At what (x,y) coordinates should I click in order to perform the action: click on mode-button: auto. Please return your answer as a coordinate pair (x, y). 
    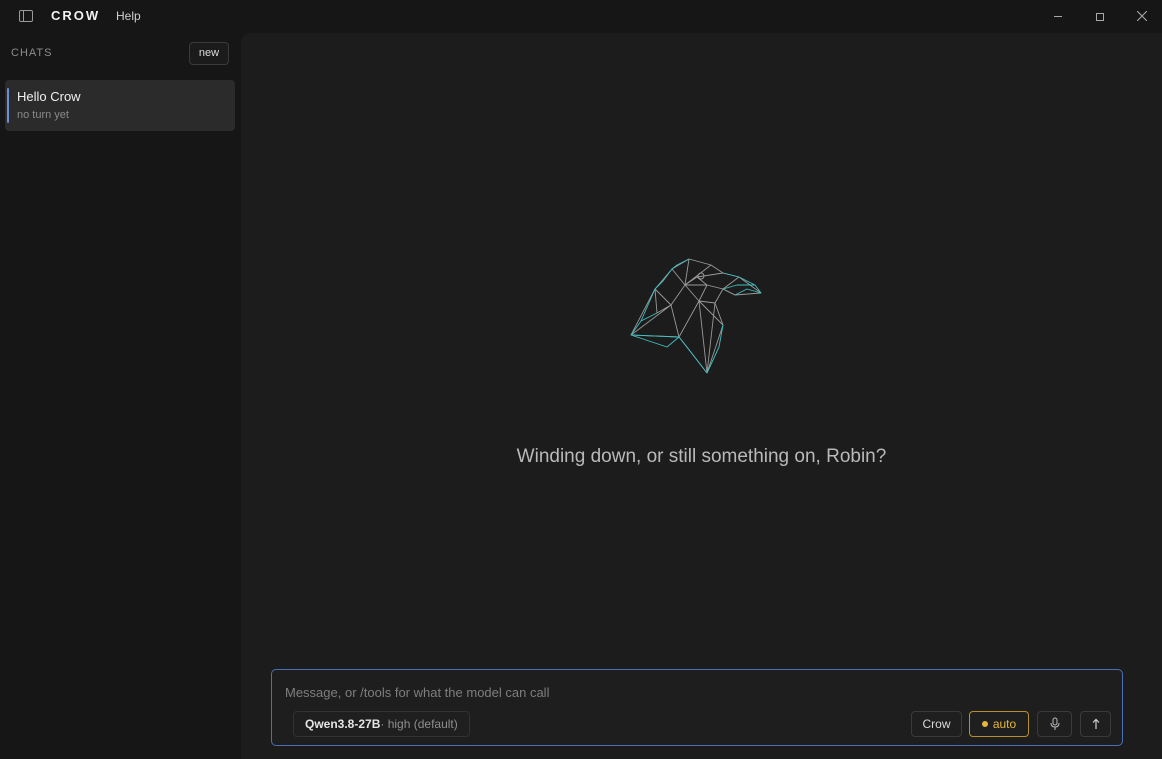
    Looking at the image, I should click on (999, 724).